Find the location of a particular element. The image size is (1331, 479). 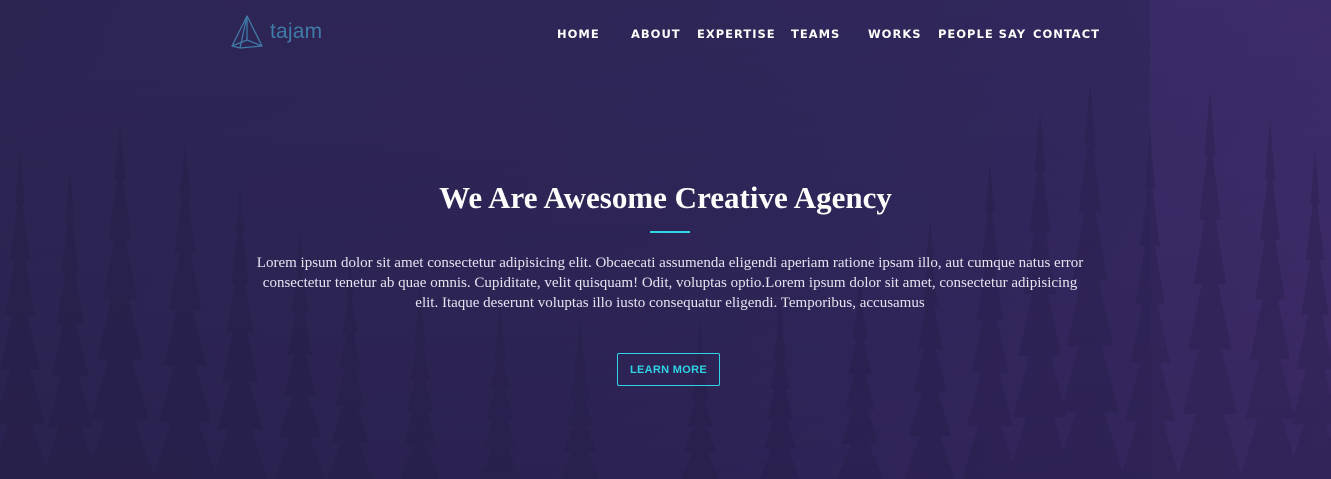

brand-logo: tajam is located at coordinates (276, 32).